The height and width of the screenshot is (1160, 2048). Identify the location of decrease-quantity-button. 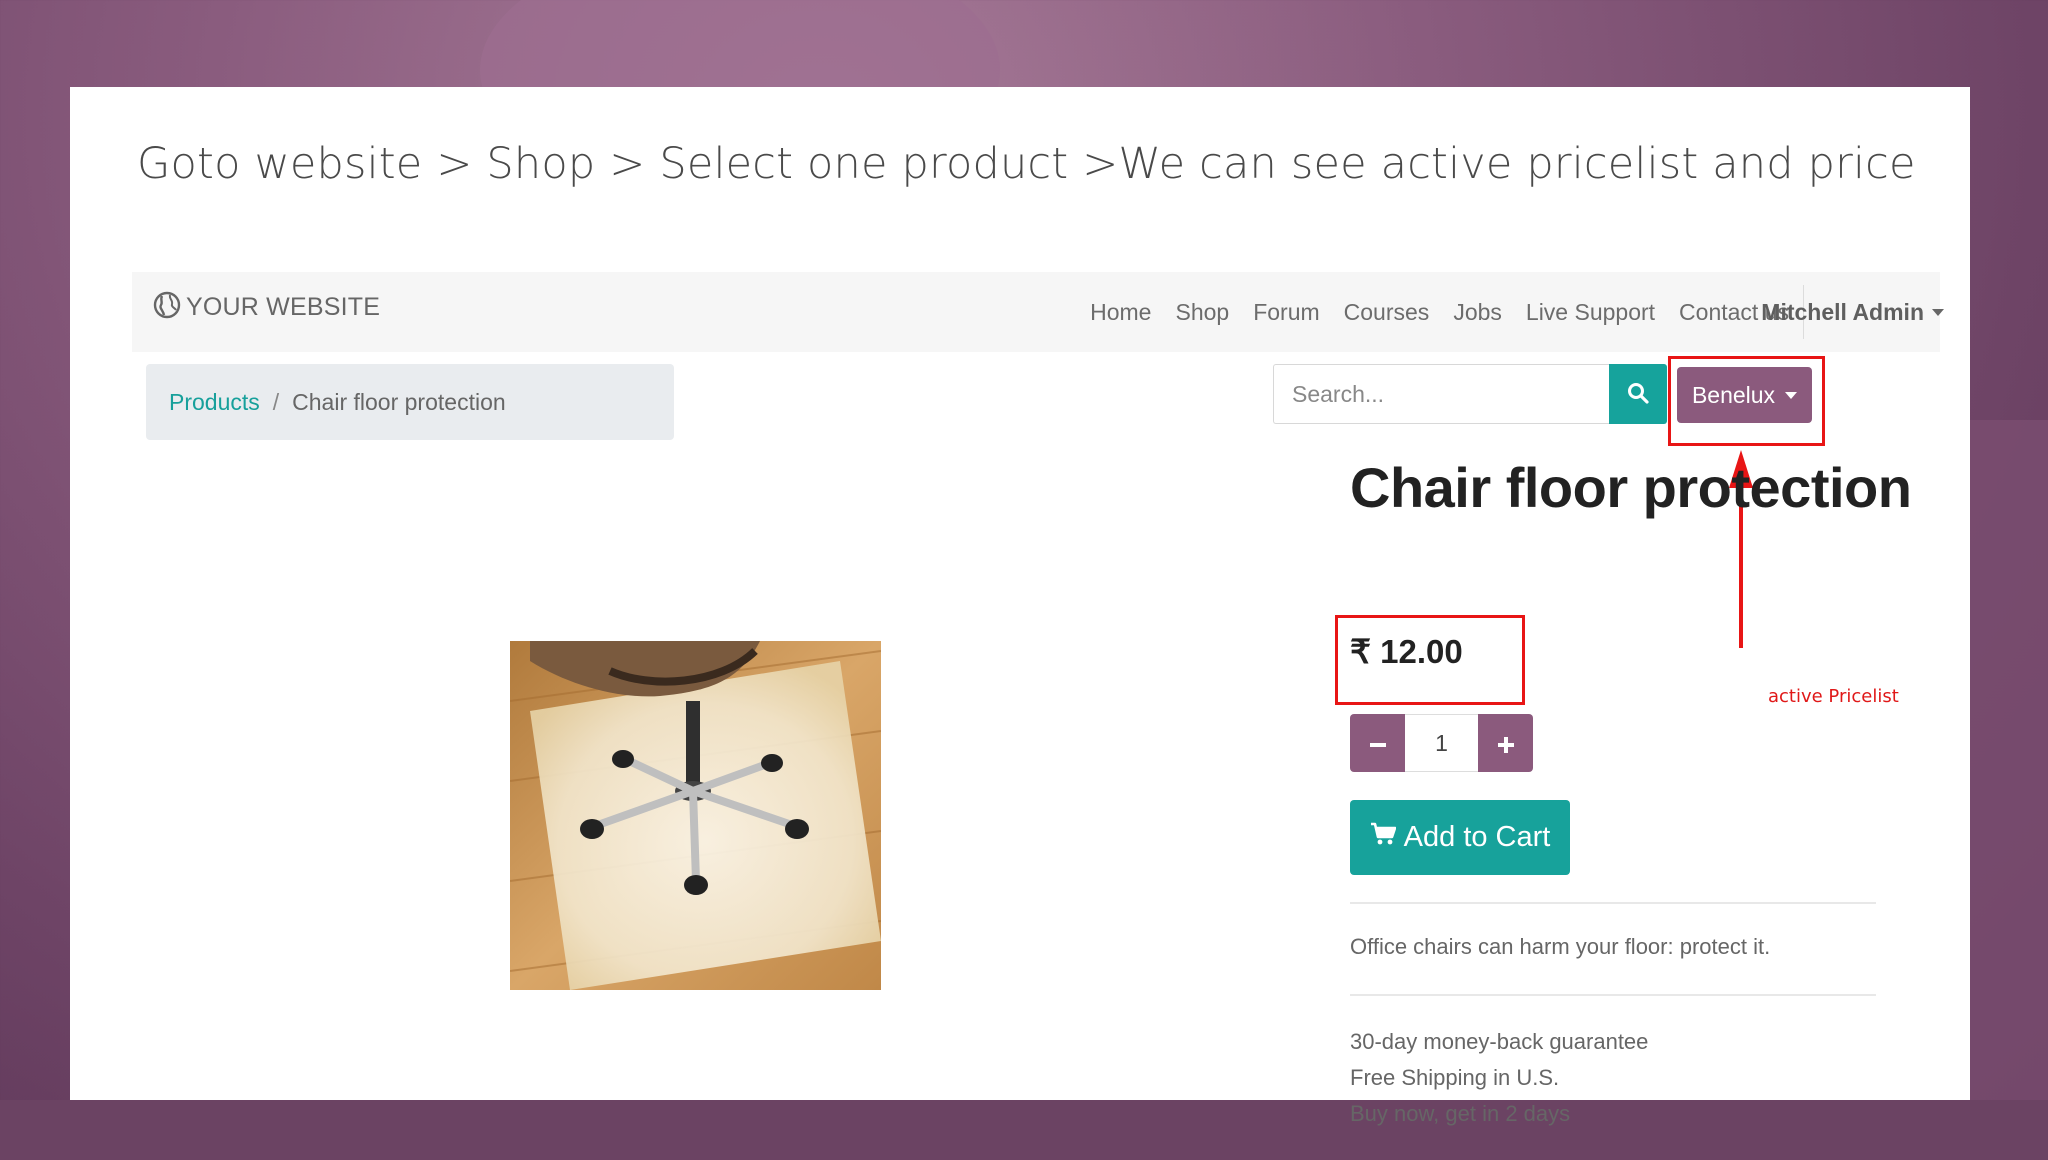
(1377, 743).